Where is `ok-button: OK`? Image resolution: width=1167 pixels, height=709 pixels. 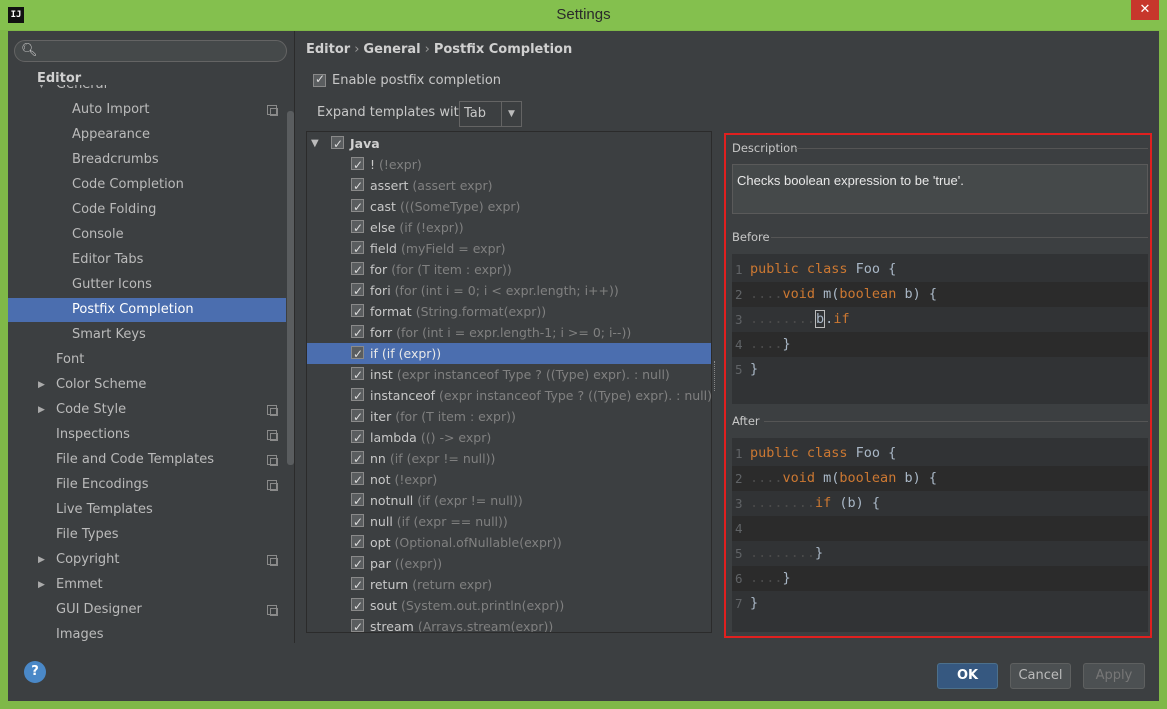
ok-button: OK is located at coordinates (967, 676).